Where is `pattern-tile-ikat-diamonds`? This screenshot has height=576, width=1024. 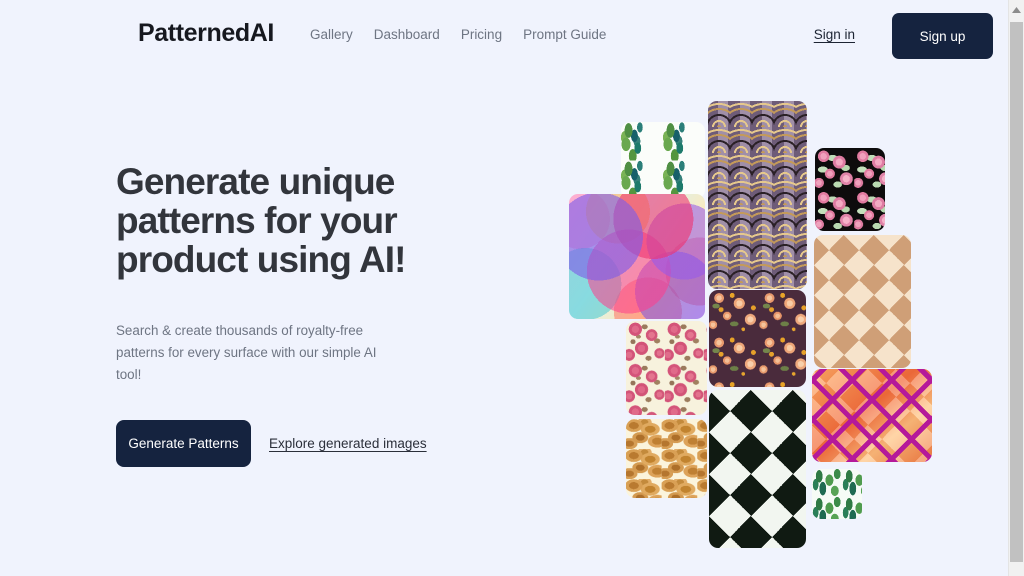 pattern-tile-ikat-diamonds is located at coordinates (757, 469).